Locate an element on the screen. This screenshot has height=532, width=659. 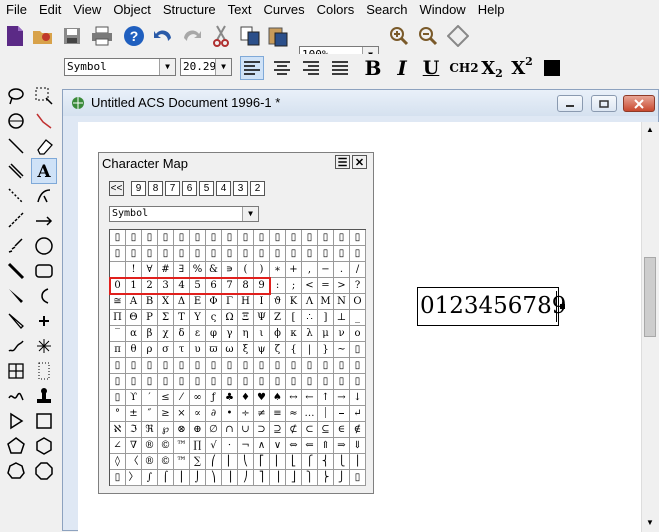
char-cell: 8 is located at coordinates (246, 286).